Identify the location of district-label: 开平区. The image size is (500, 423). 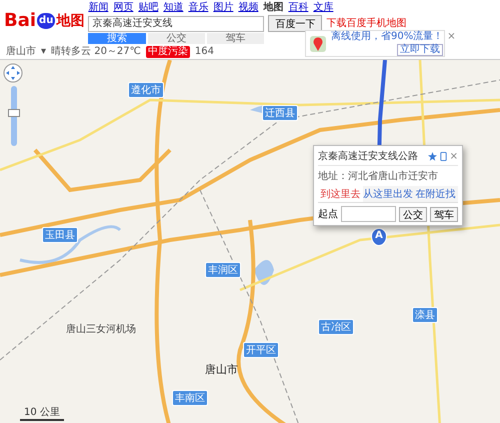
(261, 350).